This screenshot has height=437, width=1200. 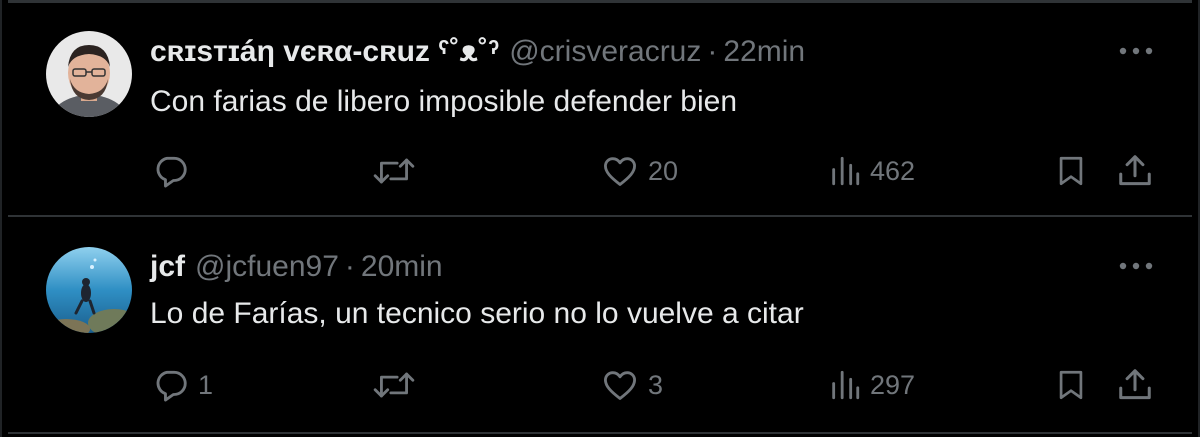 What do you see at coordinates (402, 267) in the screenshot?
I see `timestamp: 20min` at bounding box center [402, 267].